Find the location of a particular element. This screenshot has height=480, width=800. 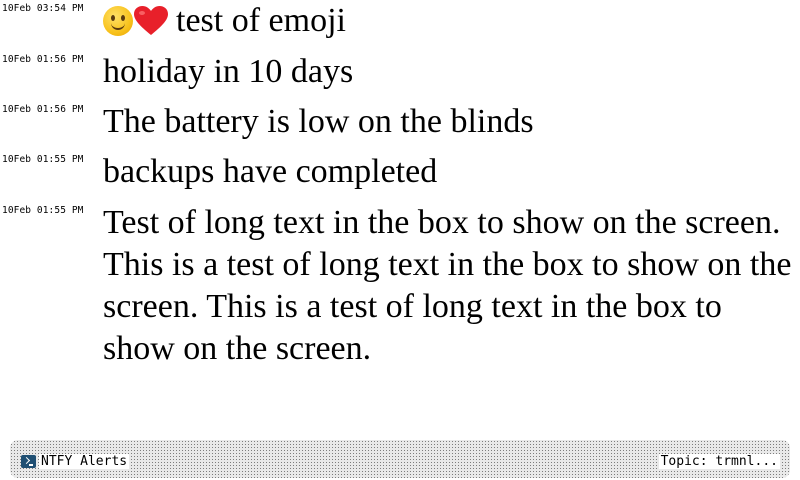

red-heart-emoji-icon is located at coordinates (151, 20).